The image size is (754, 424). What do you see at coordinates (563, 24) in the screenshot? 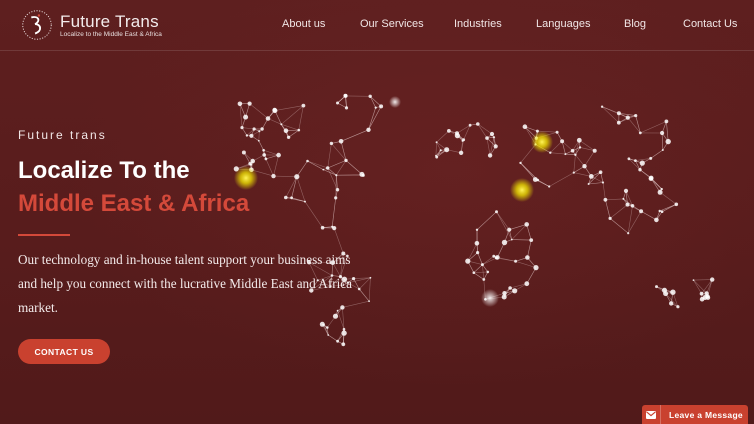
I see `nav-languages: Languages` at bounding box center [563, 24].